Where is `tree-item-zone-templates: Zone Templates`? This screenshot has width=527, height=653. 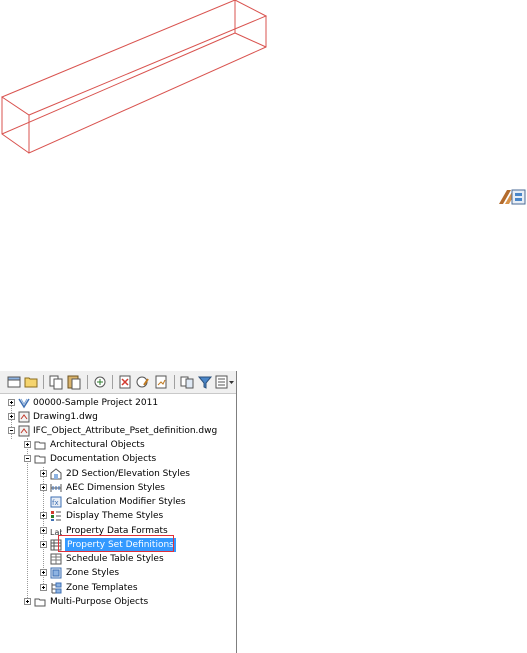
tree-item-zone-templates: Zone Templates is located at coordinates (118, 588).